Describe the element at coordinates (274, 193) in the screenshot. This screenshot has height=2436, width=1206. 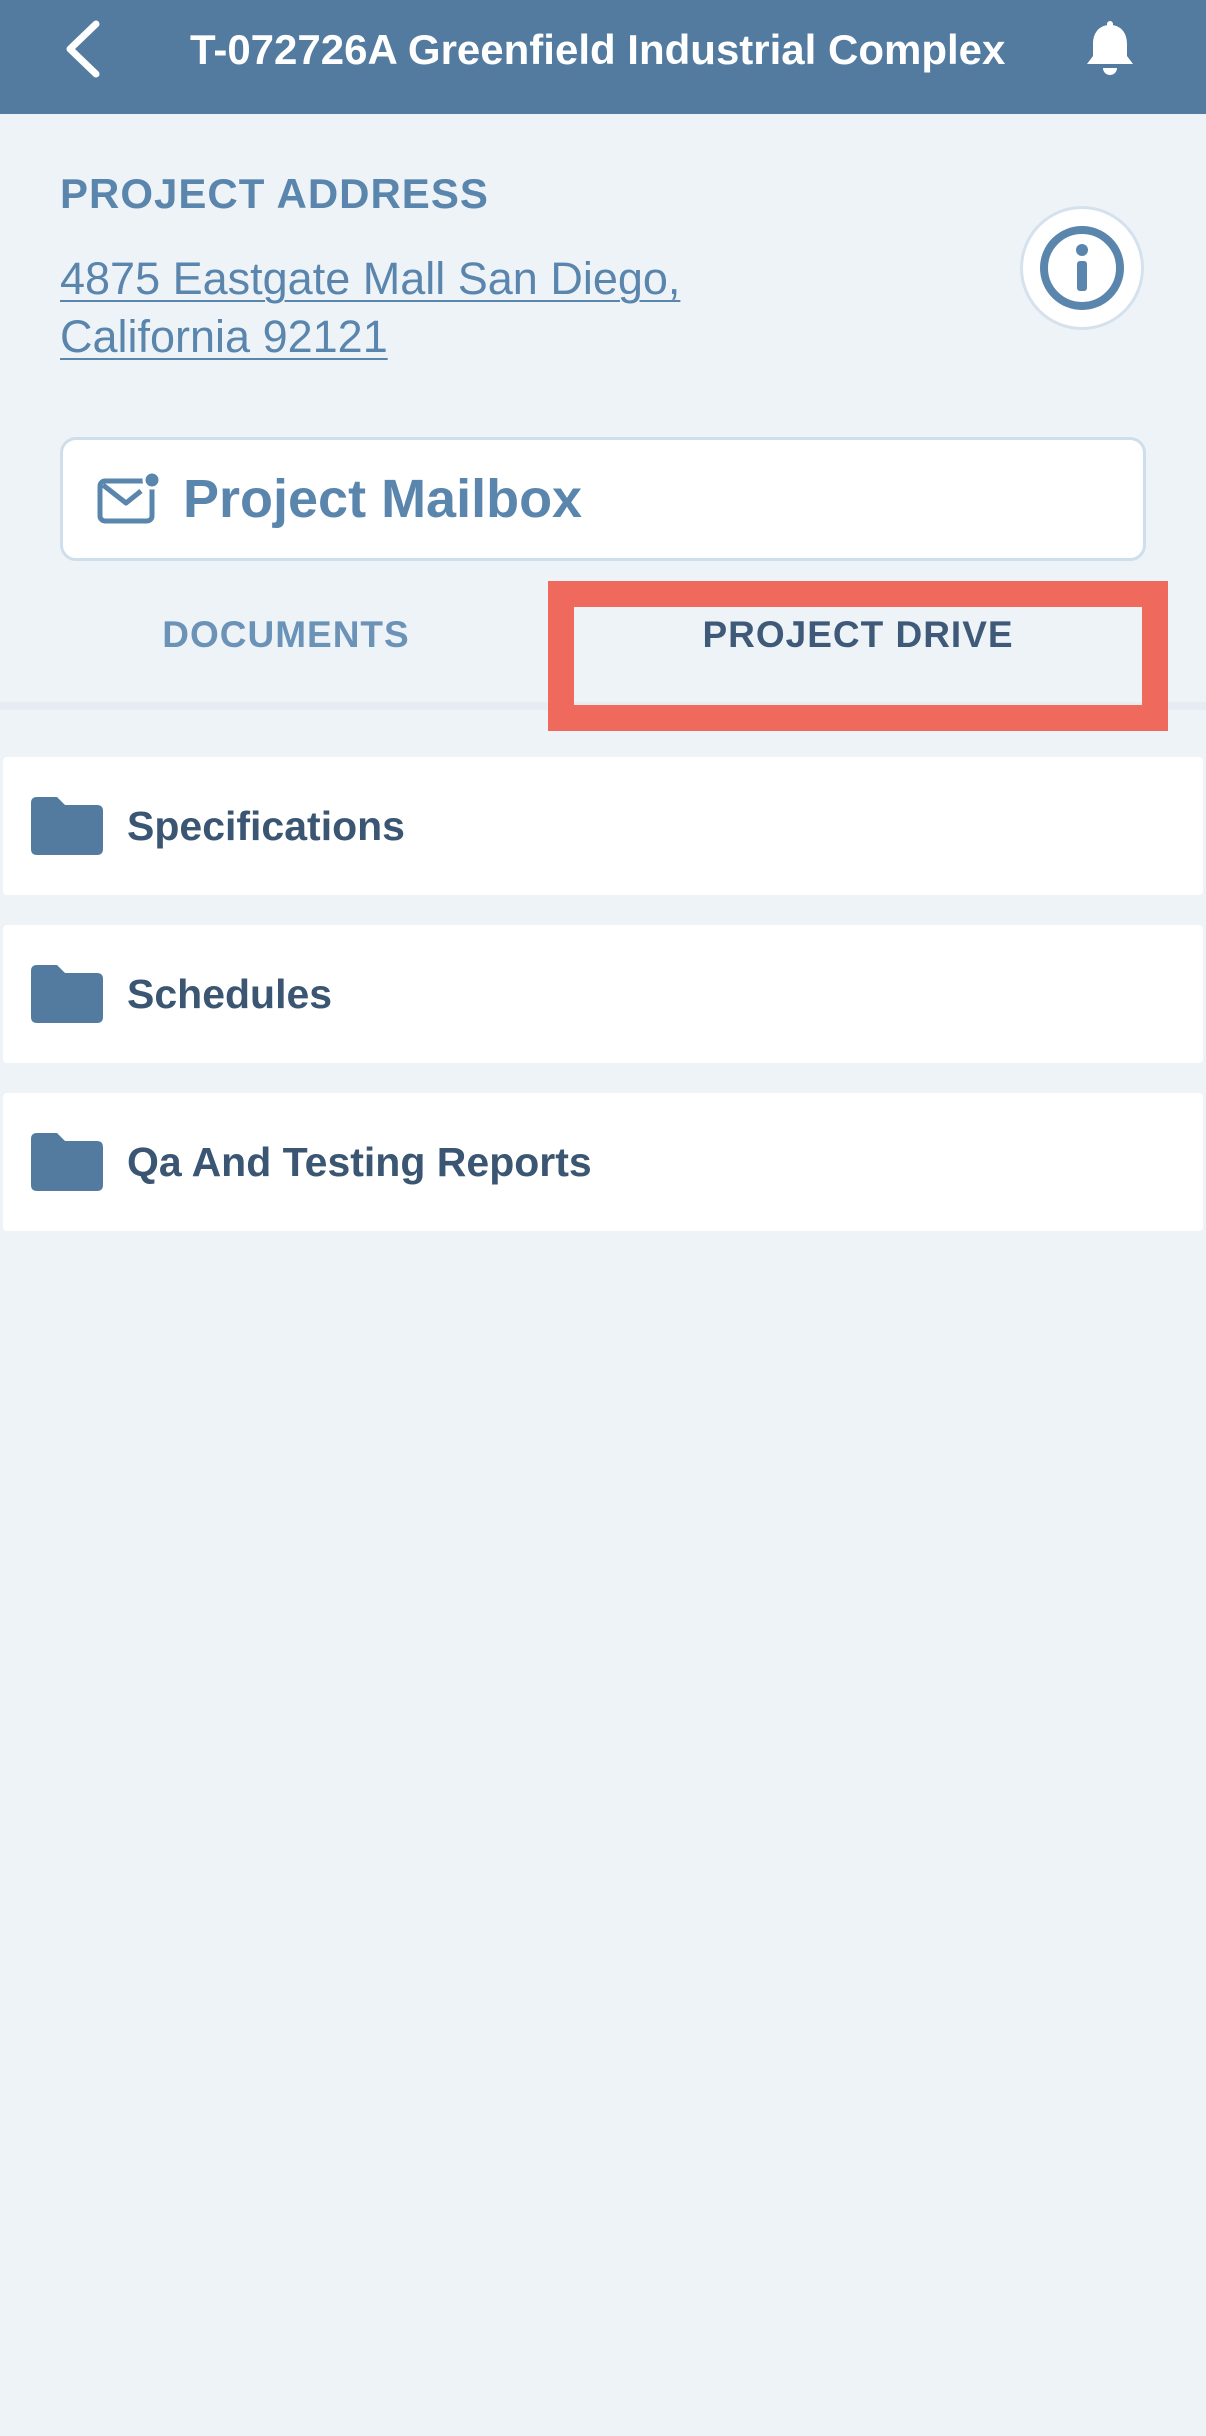
I see `project-address-label: PROJECT ADDRESS` at that location.